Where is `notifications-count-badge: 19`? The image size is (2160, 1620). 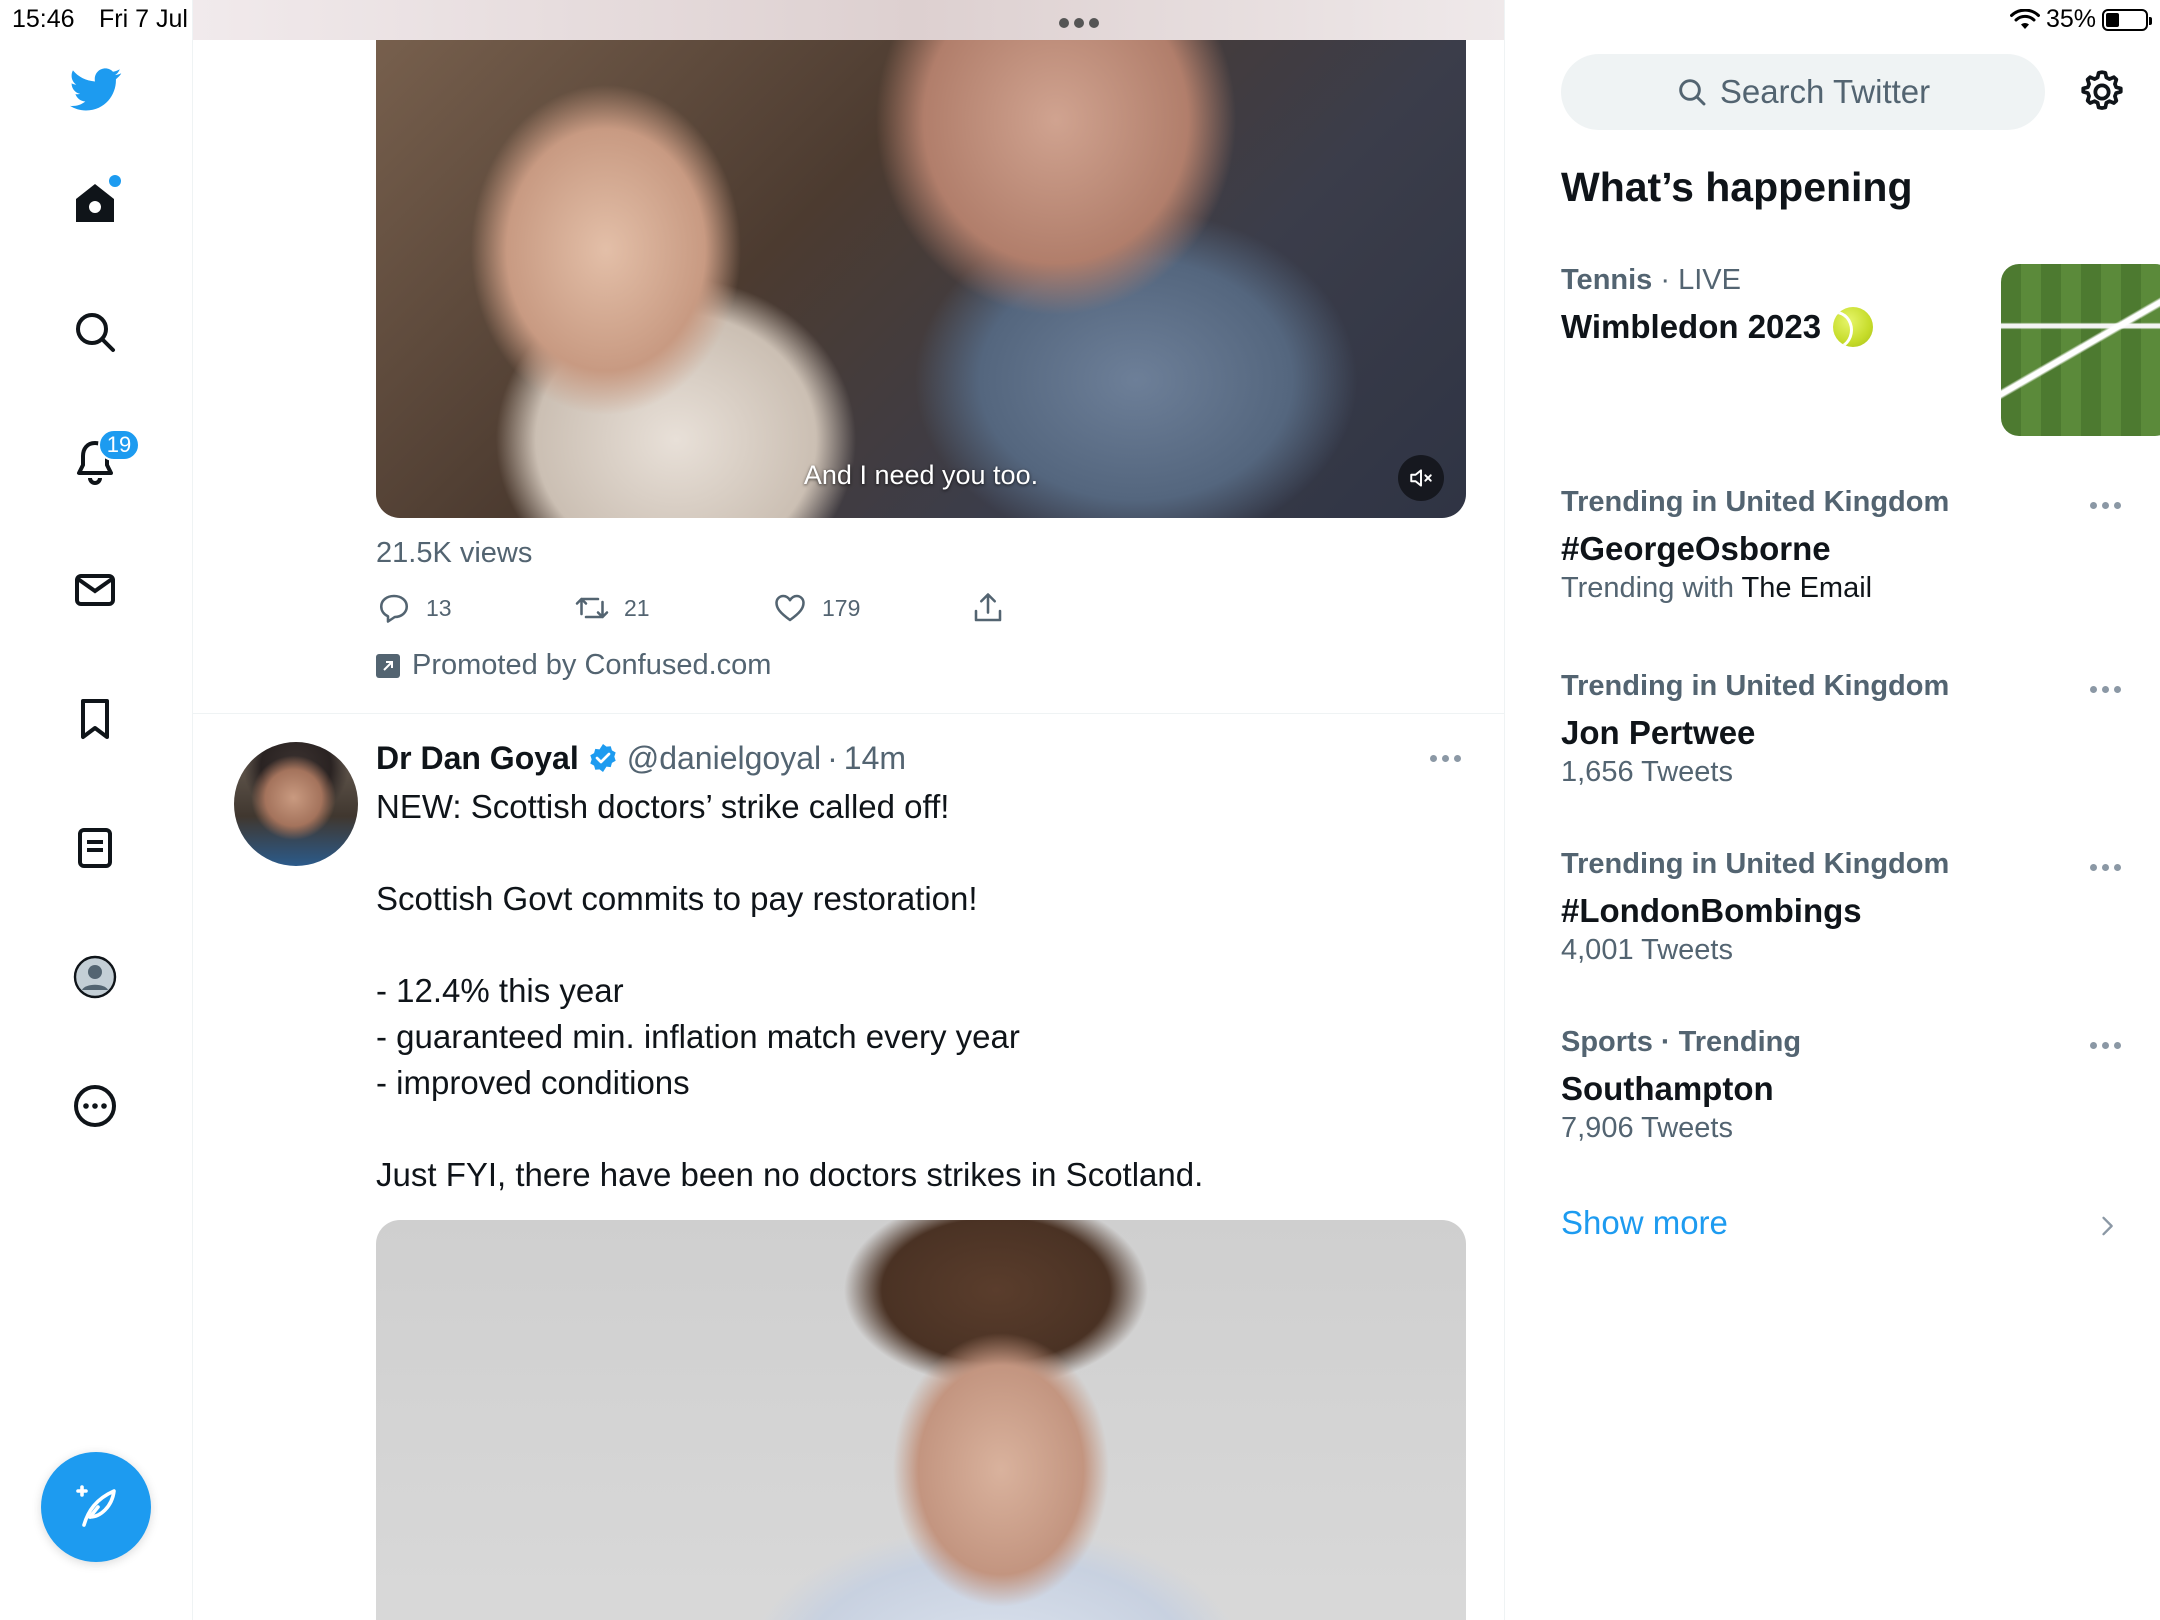
notifications-count-badge: 19 is located at coordinates (119, 445).